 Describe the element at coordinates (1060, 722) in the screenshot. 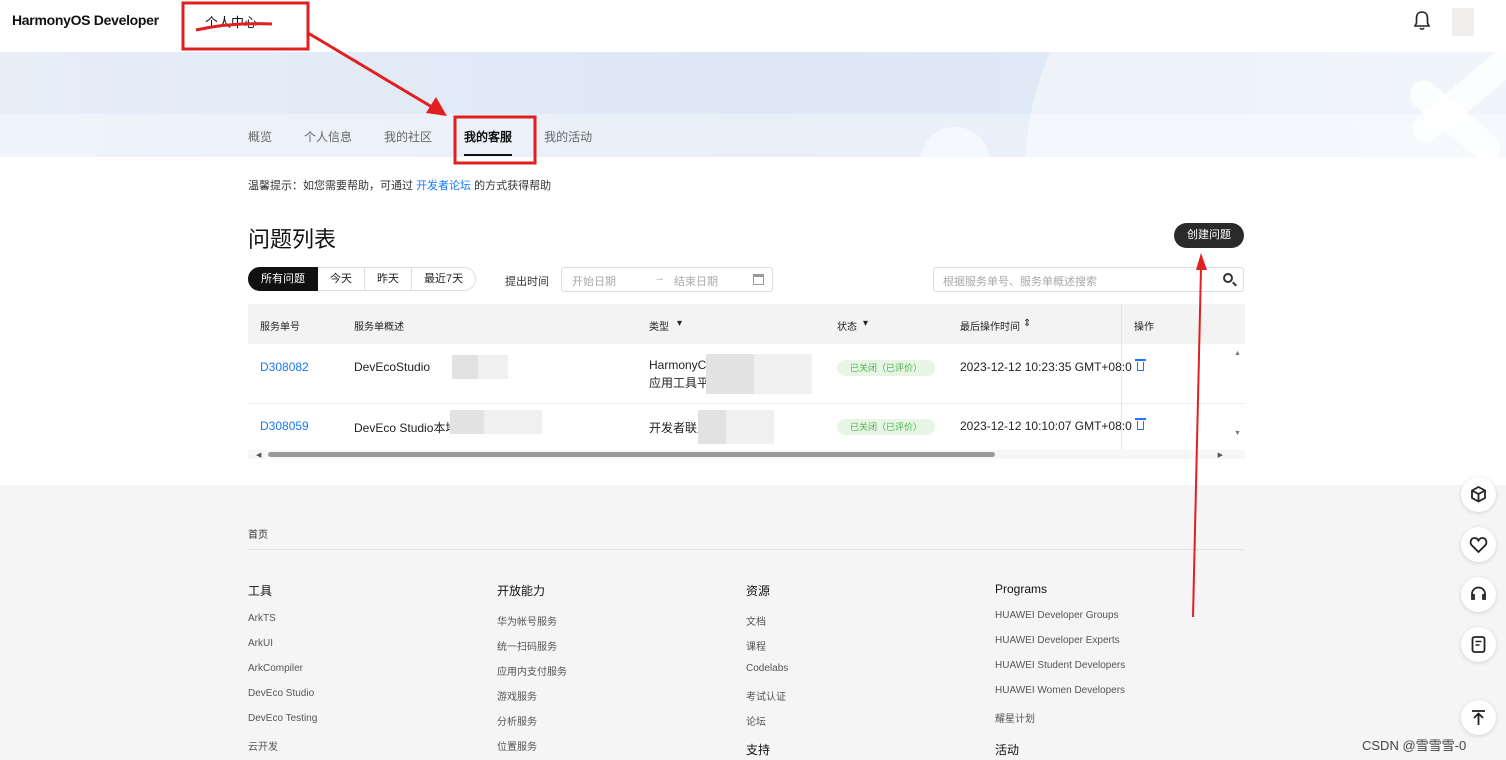

I see `footer-link: 耀星计划` at that location.